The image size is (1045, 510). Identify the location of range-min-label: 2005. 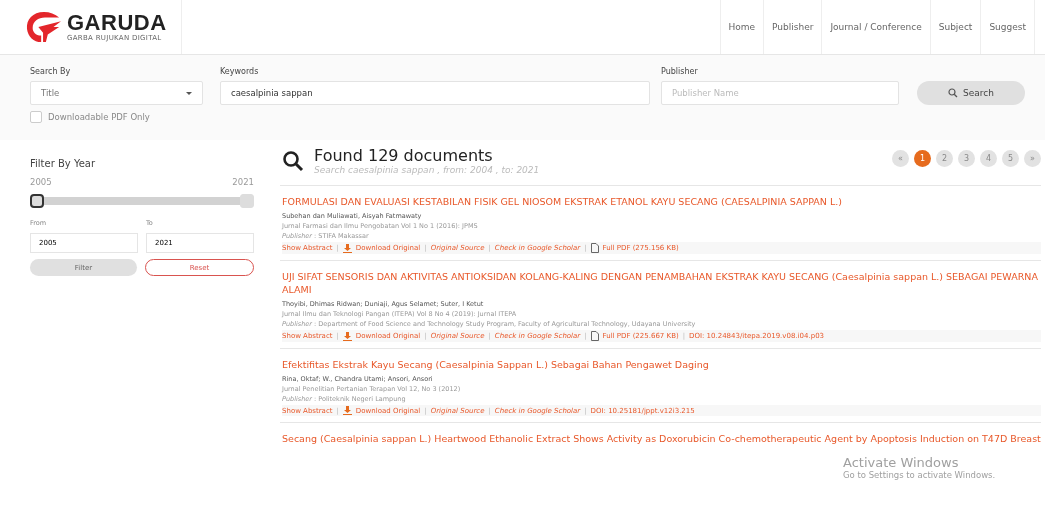
(41, 182).